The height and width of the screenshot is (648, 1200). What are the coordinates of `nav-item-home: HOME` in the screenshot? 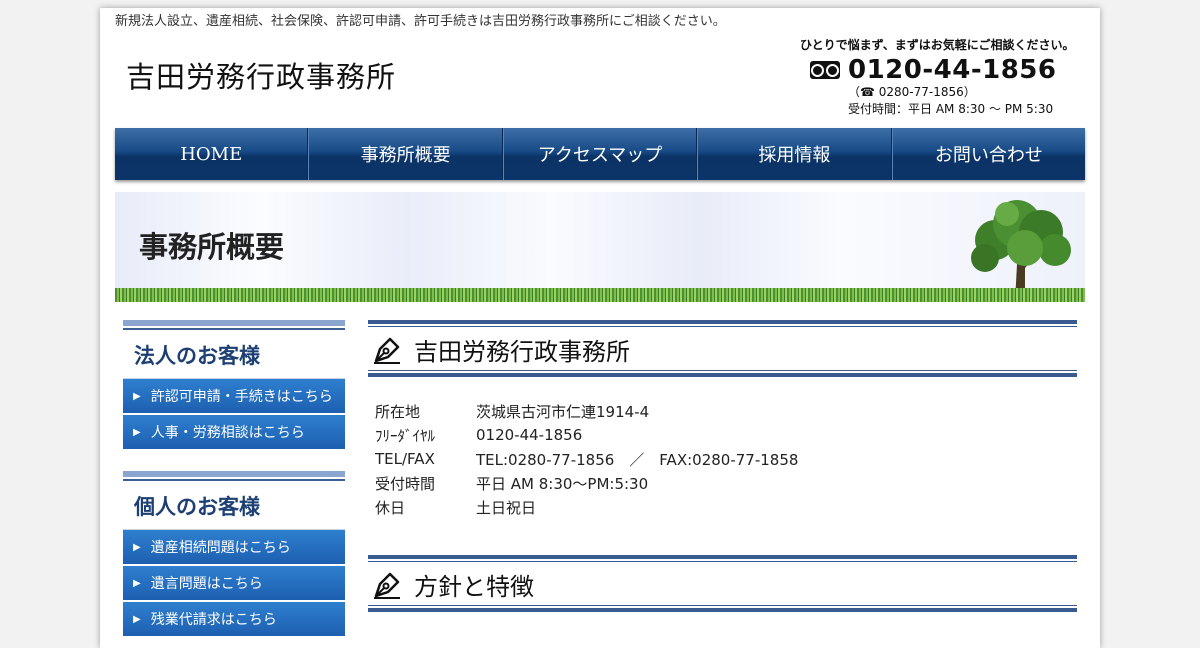 It's located at (212, 154).